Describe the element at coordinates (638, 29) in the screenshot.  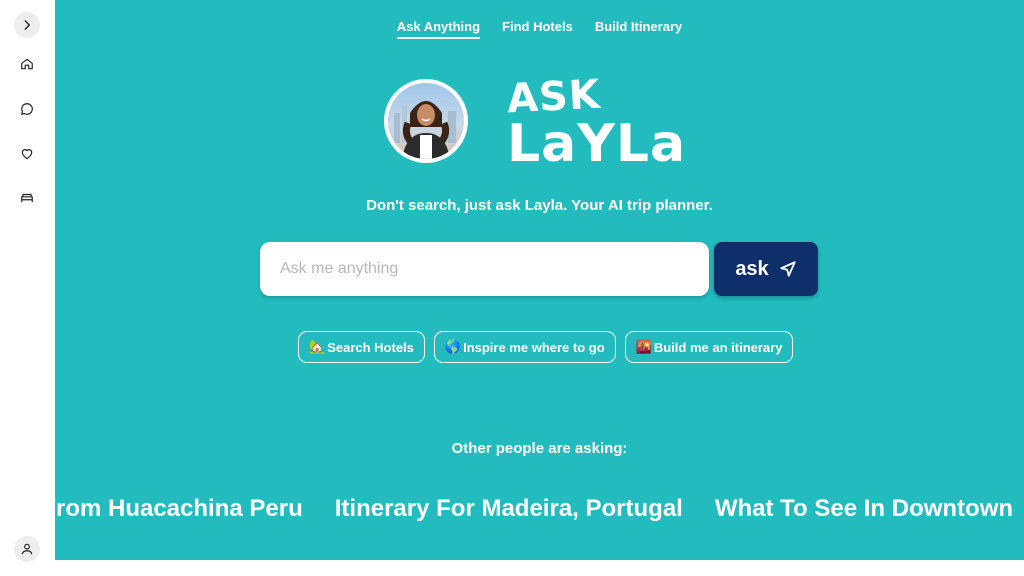
I see `tab-build-itinerary: Build Itinerary` at that location.